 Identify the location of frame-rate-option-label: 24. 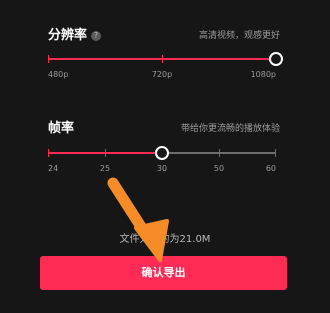
(53, 168).